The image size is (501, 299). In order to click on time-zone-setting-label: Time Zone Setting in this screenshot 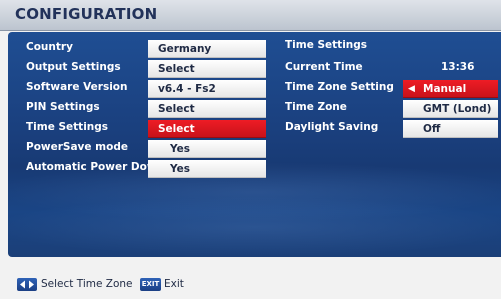, I will do `click(339, 87)`.